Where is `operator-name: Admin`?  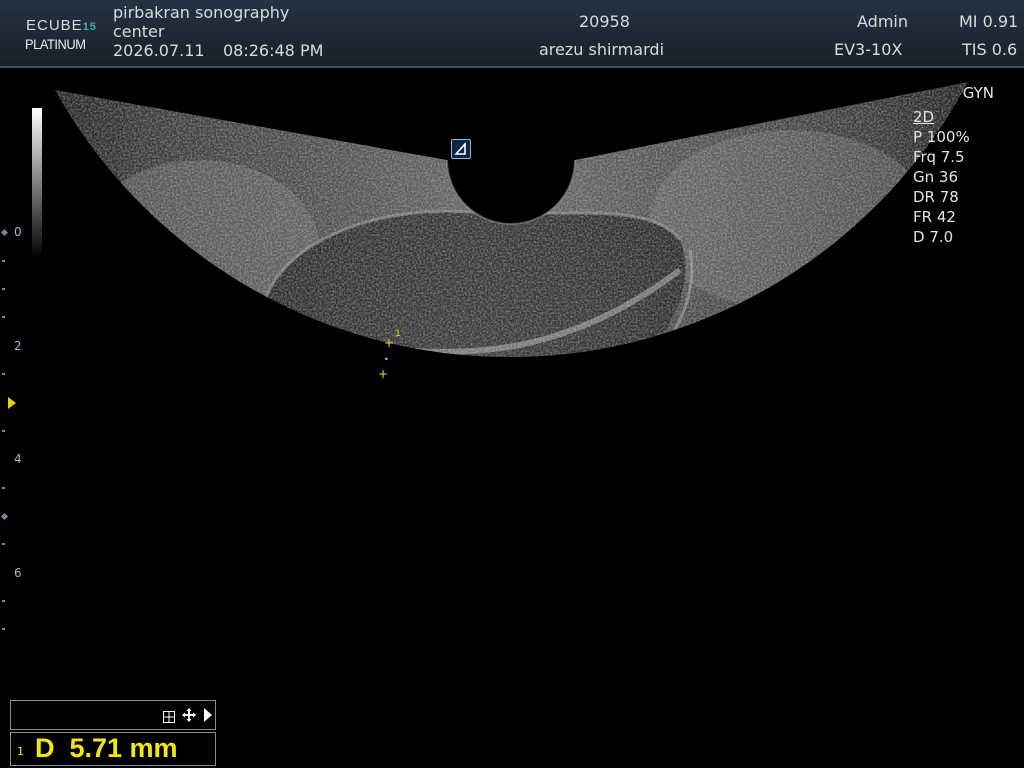 operator-name: Admin is located at coordinates (882, 21).